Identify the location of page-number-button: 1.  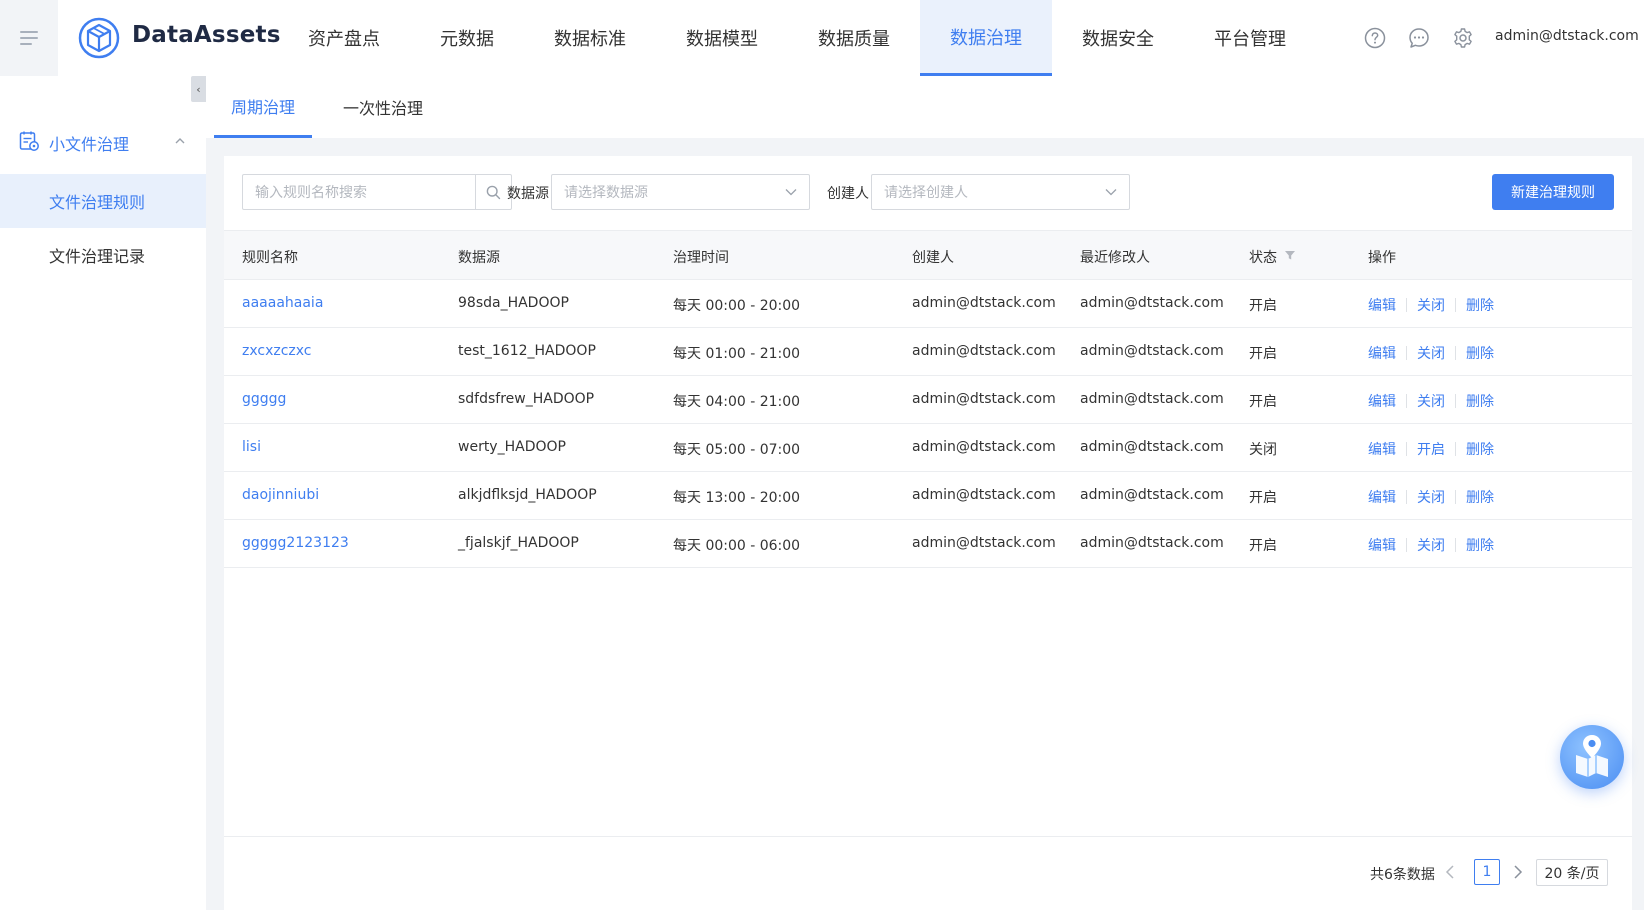
(1487, 872).